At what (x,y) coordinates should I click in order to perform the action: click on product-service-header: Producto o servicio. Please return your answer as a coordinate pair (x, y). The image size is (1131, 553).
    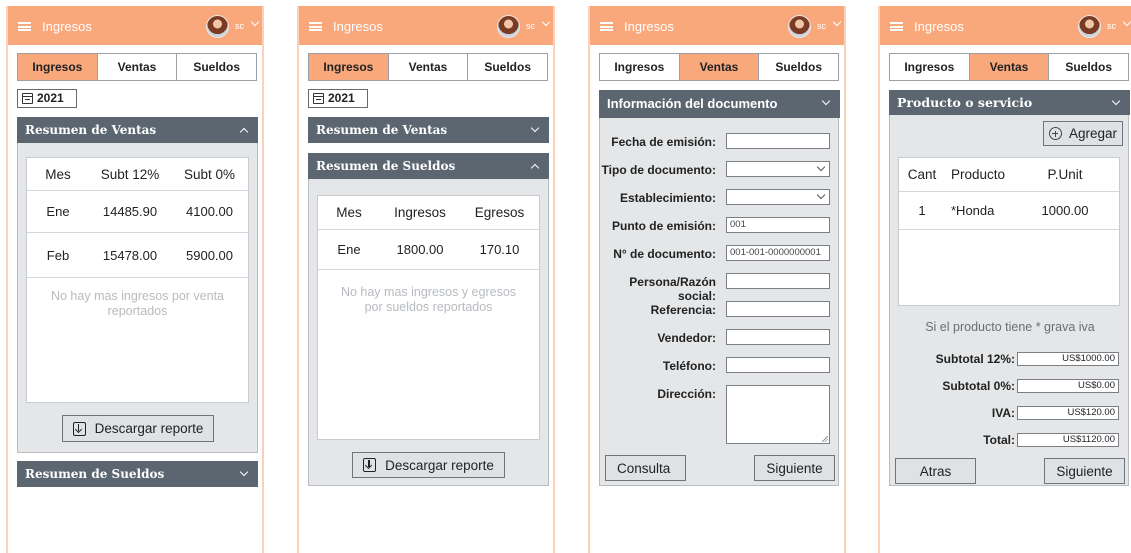
    Looking at the image, I should click on (1009, 102).